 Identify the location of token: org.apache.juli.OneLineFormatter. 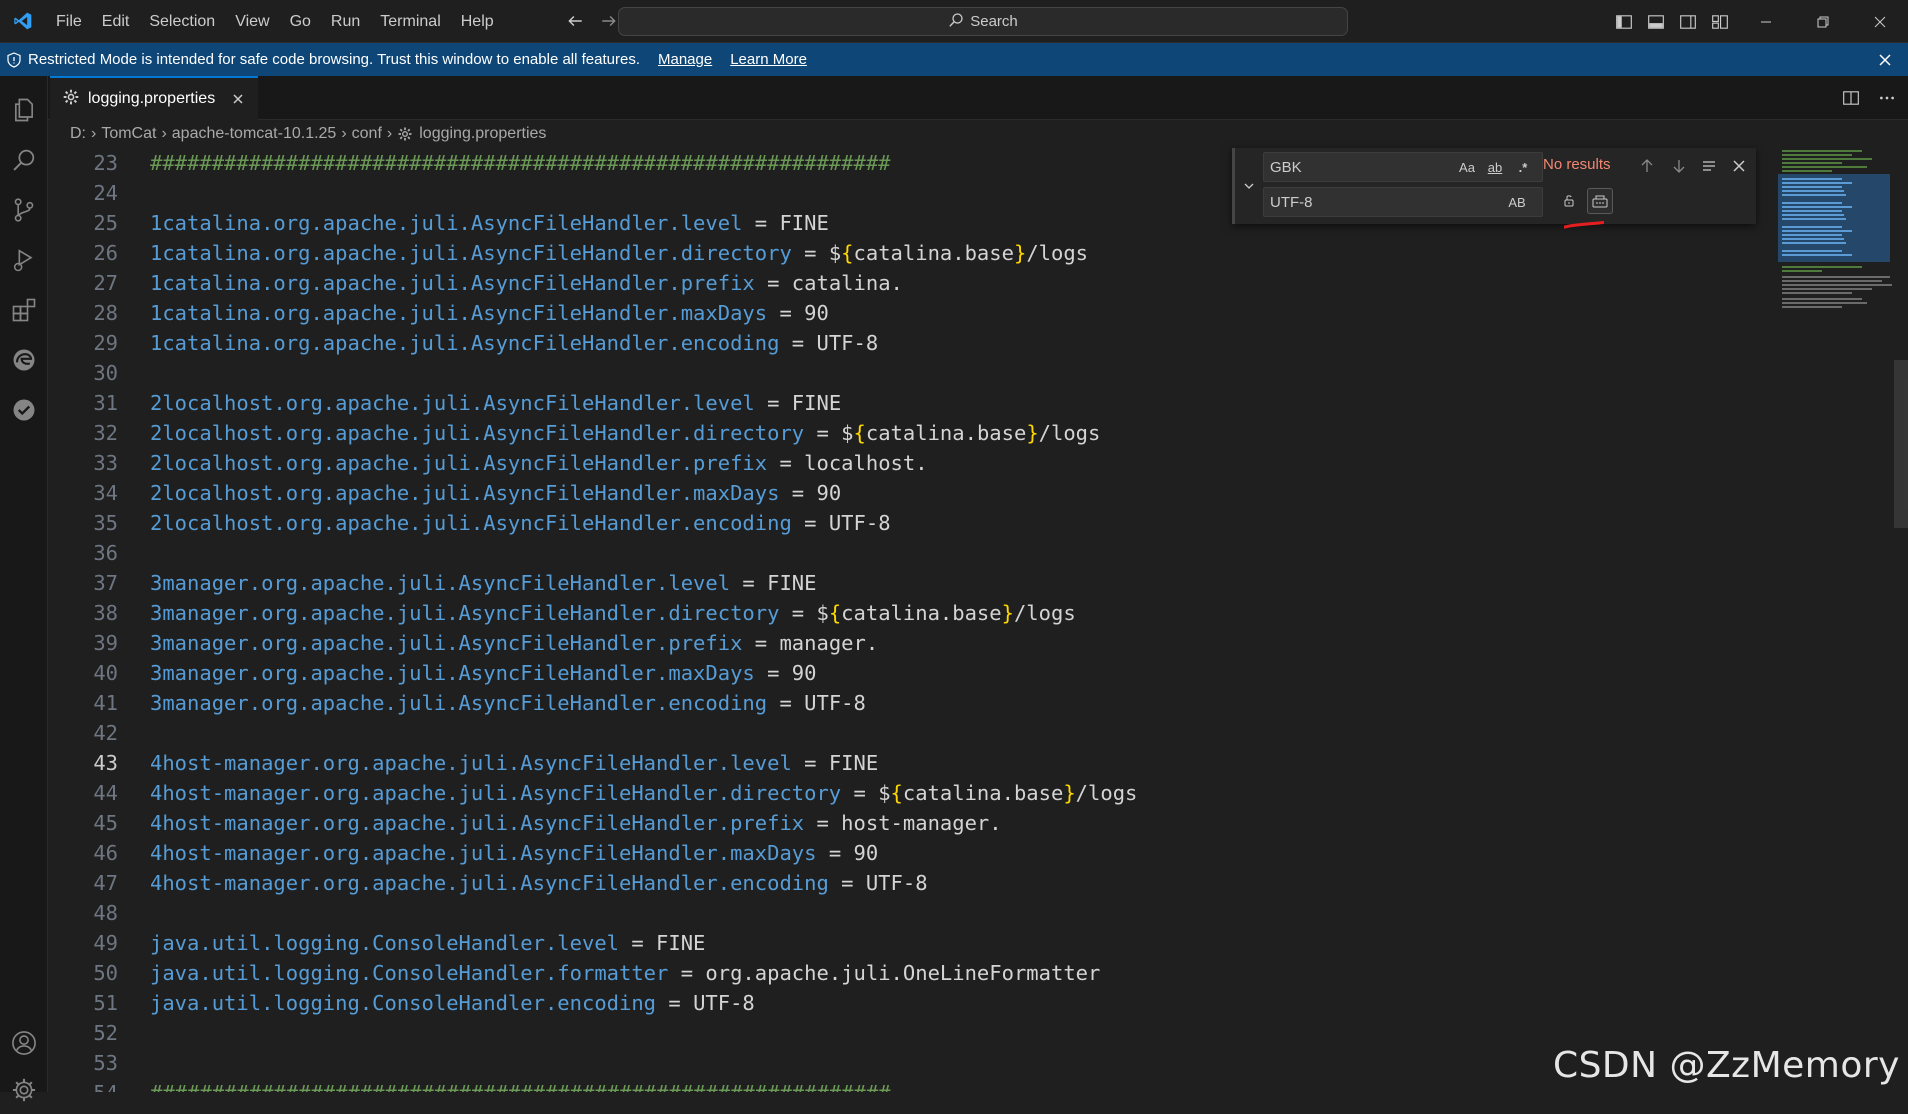
(903, 973).